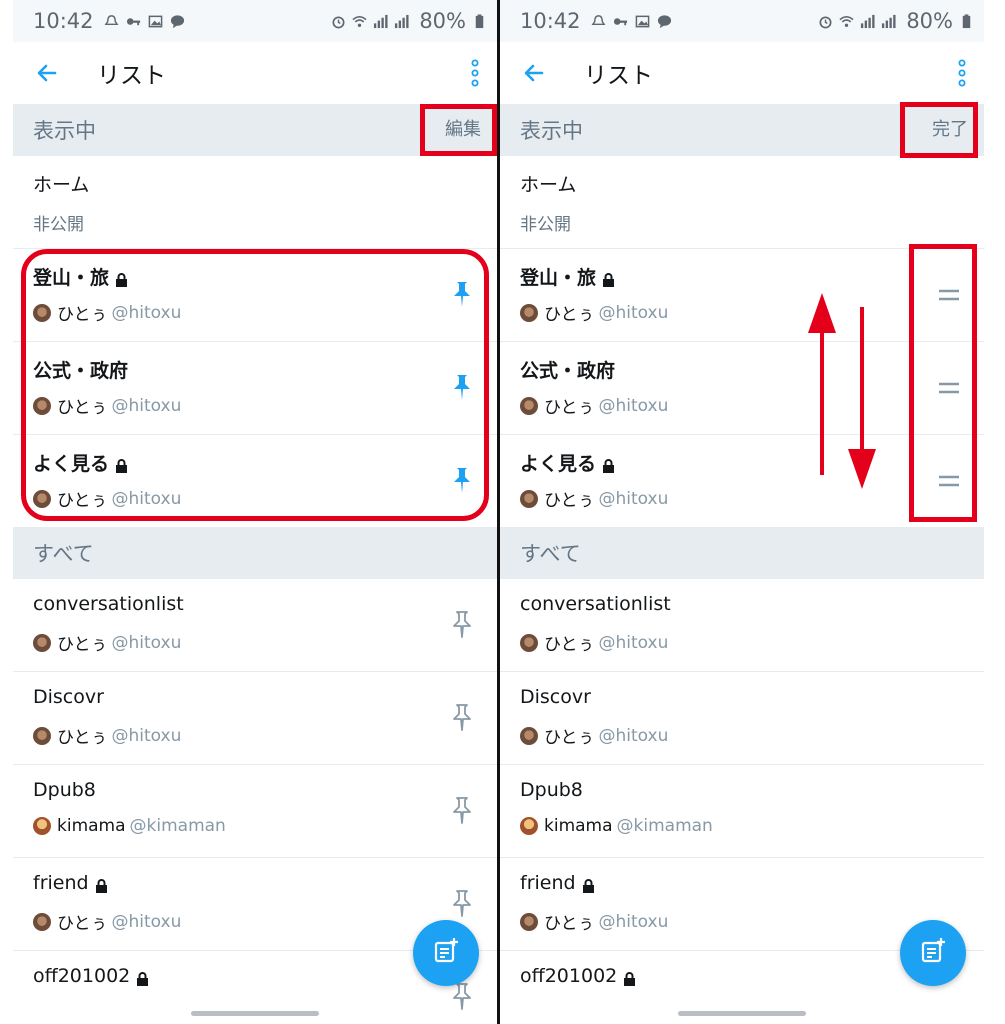 The width and height of the screenshot is (1005, 1024). Describe the element at coordinates (567, 462) in the screenshot. I see `list-title: よく見る` at that location.